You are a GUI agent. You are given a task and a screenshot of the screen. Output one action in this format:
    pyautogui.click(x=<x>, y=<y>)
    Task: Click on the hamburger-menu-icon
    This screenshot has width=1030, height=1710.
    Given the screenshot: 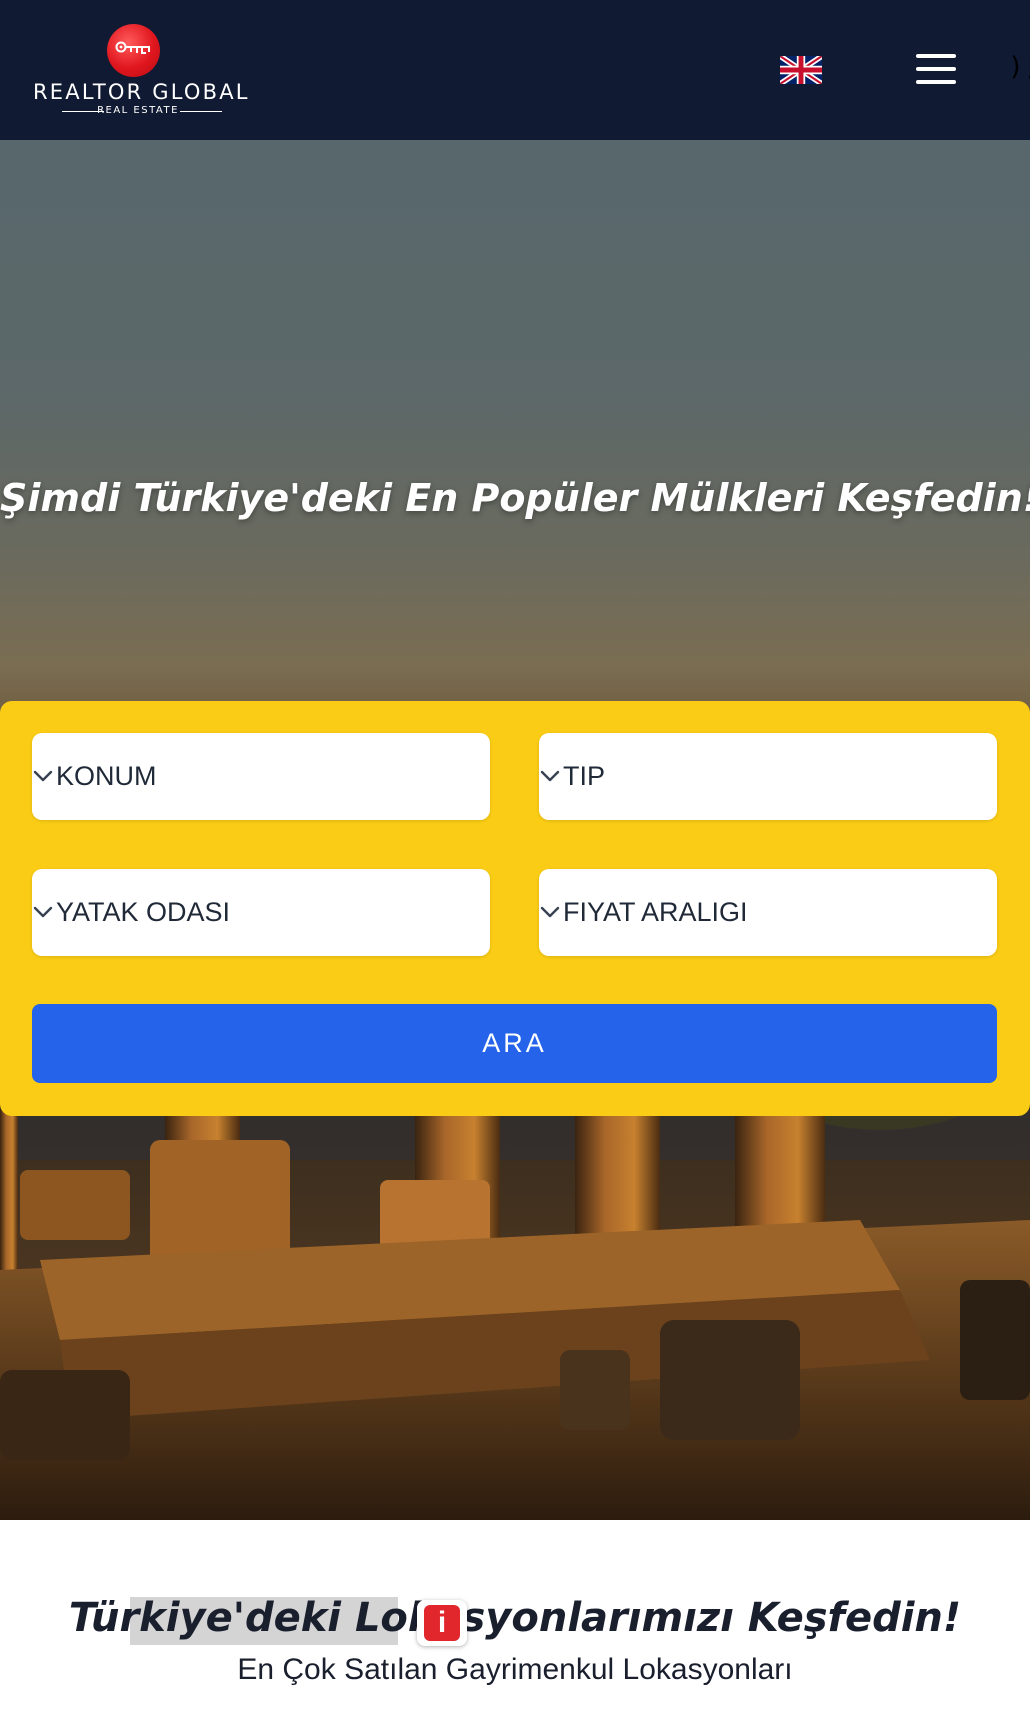 What is the action you would take?
    pyautogui.click(x=936, y=69)
    